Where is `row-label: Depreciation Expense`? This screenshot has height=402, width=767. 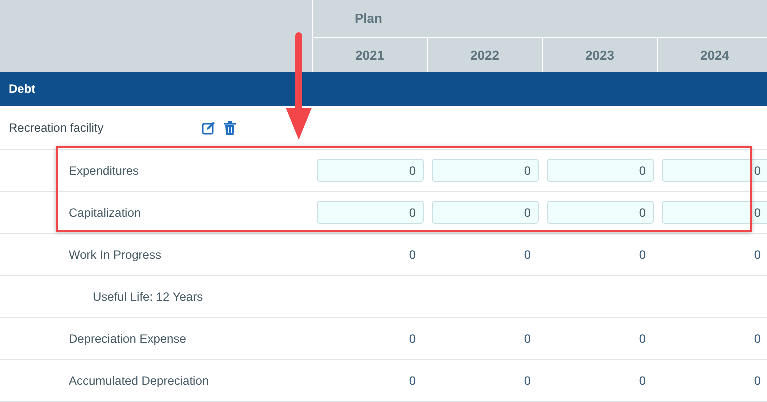 row-label: Depreciation Expense is located at coordinates (127, 339).